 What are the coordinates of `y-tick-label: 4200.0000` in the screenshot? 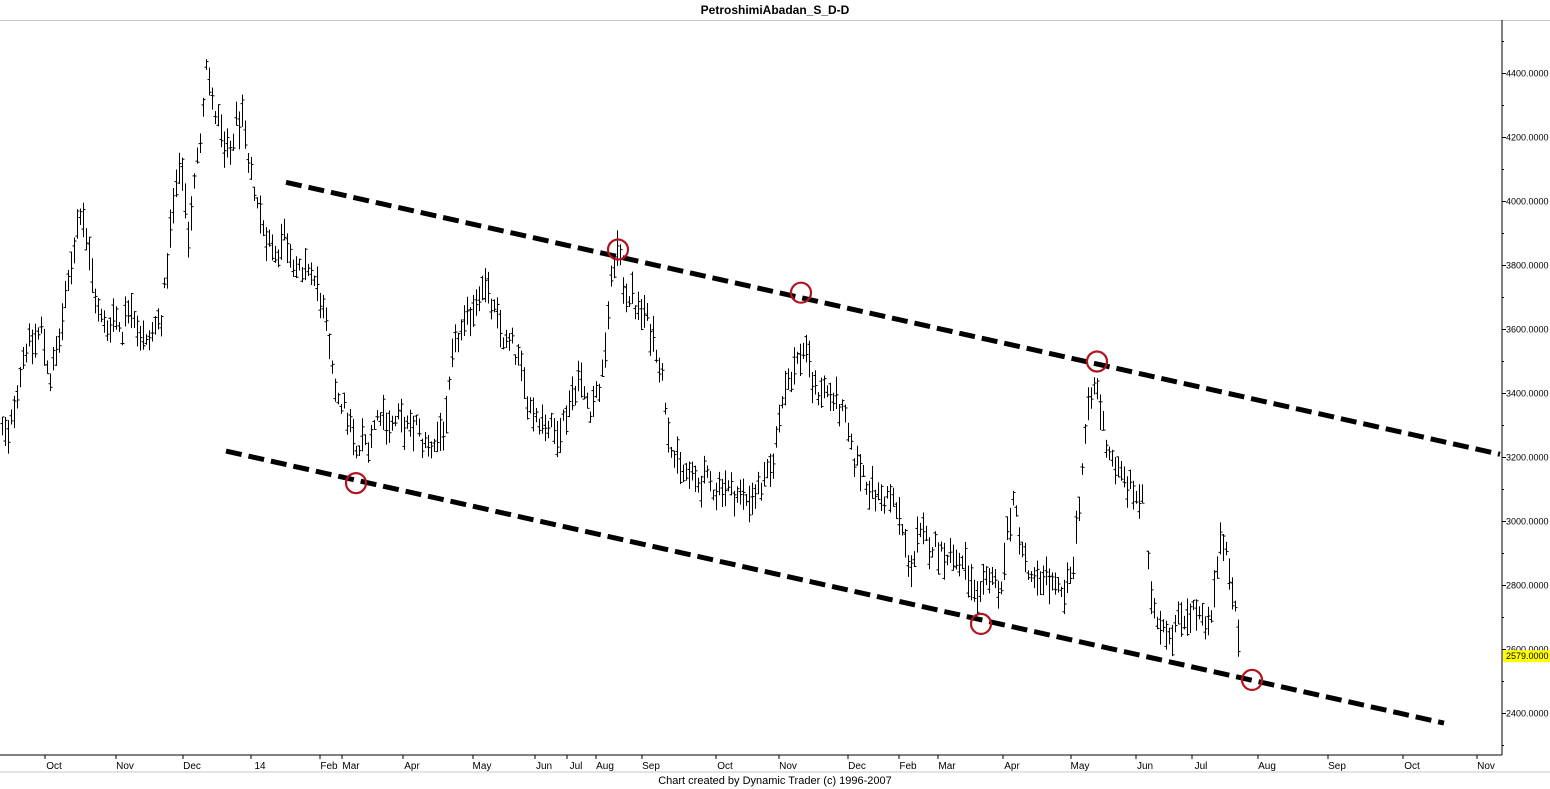 It's located at (1527, 138).